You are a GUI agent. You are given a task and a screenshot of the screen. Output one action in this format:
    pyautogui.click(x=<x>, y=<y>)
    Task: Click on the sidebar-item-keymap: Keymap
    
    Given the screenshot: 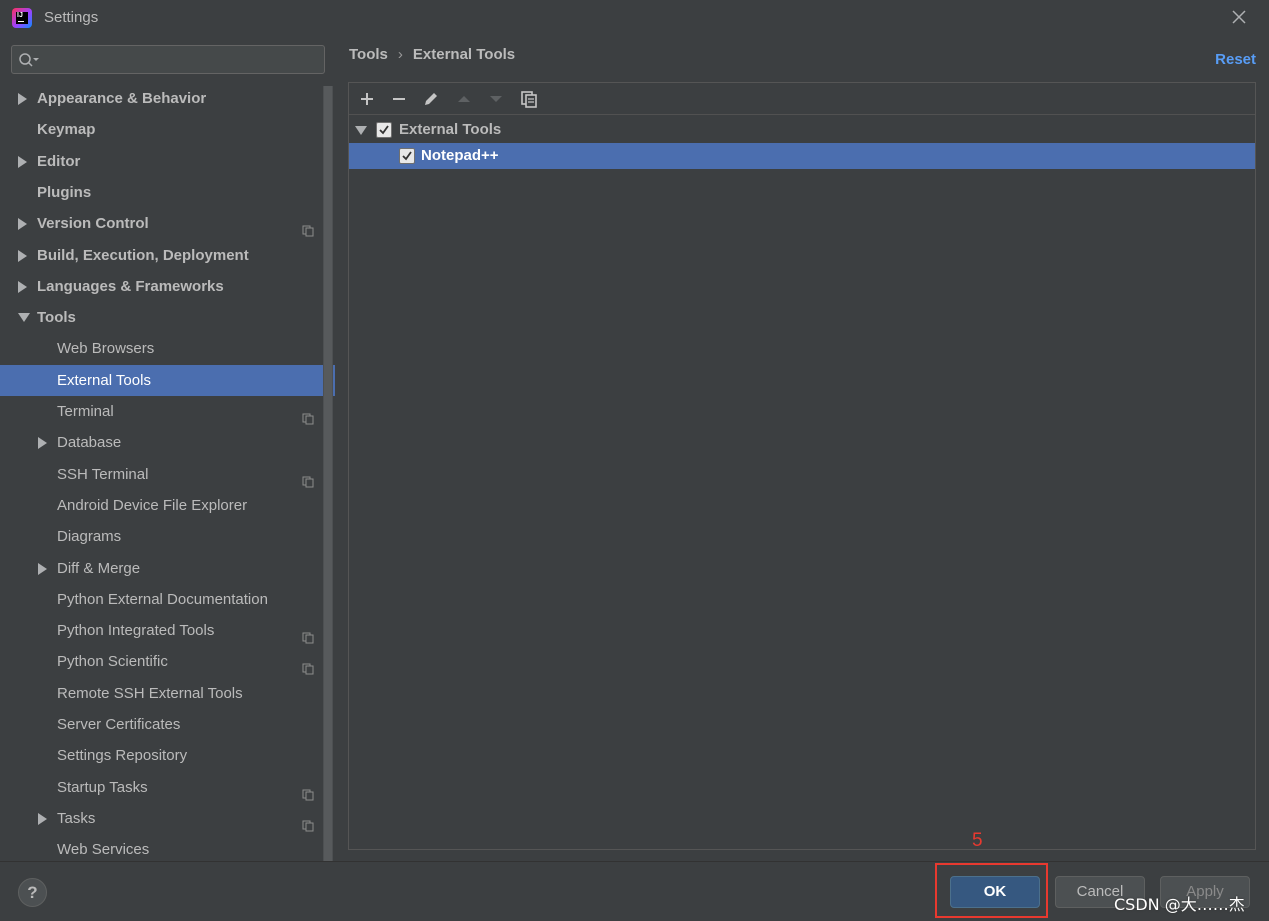 What is the action you would take?
    pyautogui.click(x=161, y=129)
    